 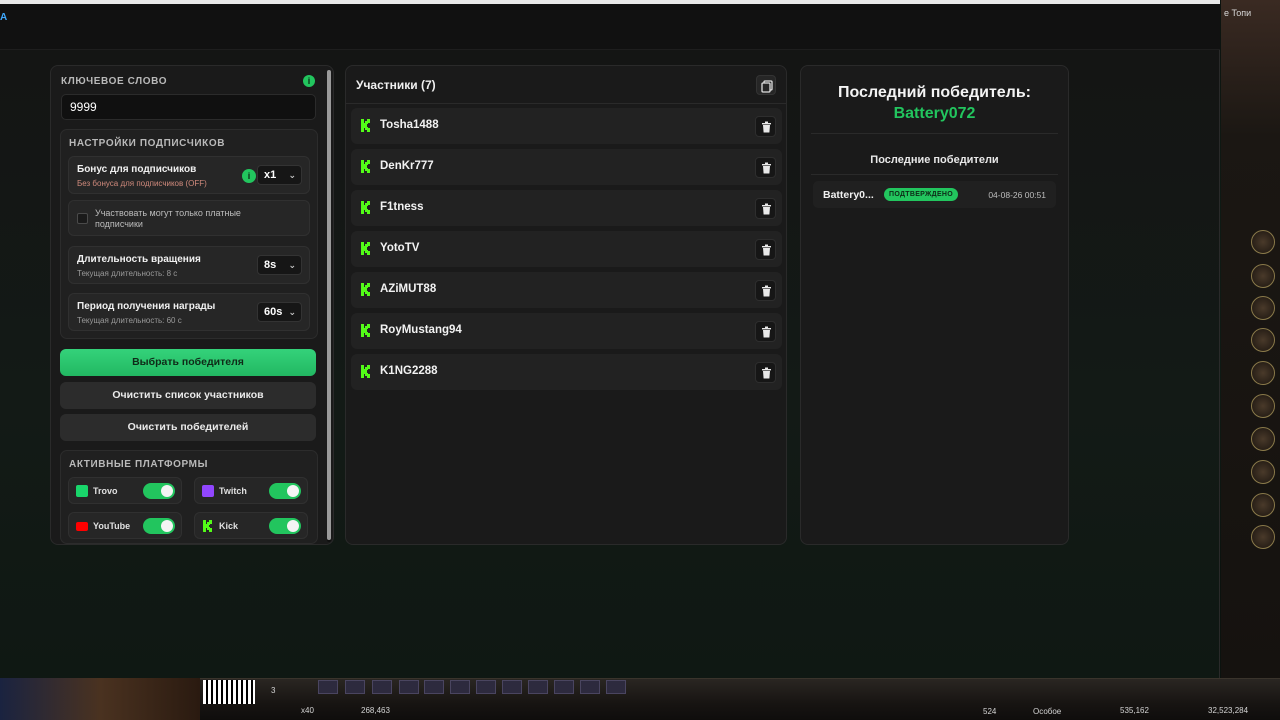 I want to click on status-badge: ПОДТВЕРЖДЕНО, so click(x=921, y=194).